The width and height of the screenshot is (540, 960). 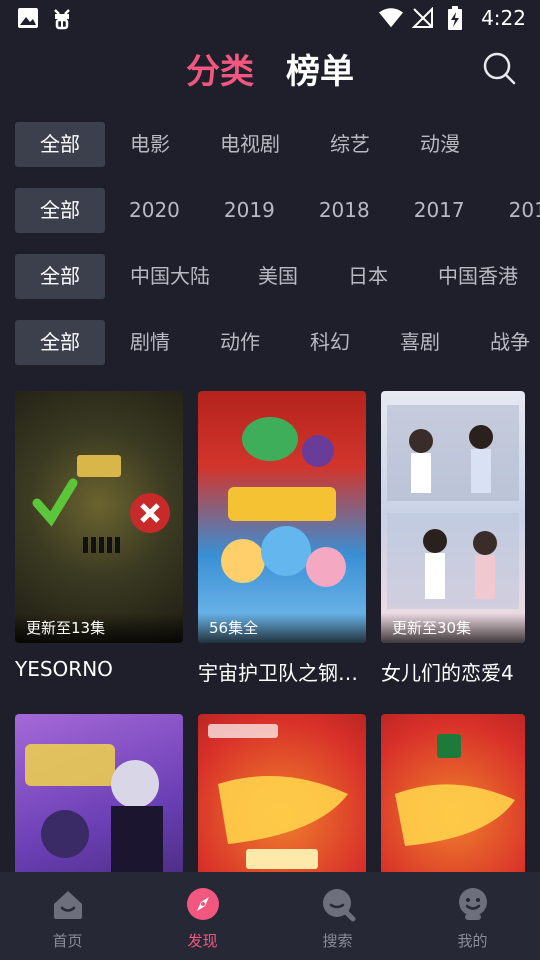 What do you see at coordinates (150, 144) in the screenshot?
I see `chip-type-movie: 电影` at bounding box center [150, 144].